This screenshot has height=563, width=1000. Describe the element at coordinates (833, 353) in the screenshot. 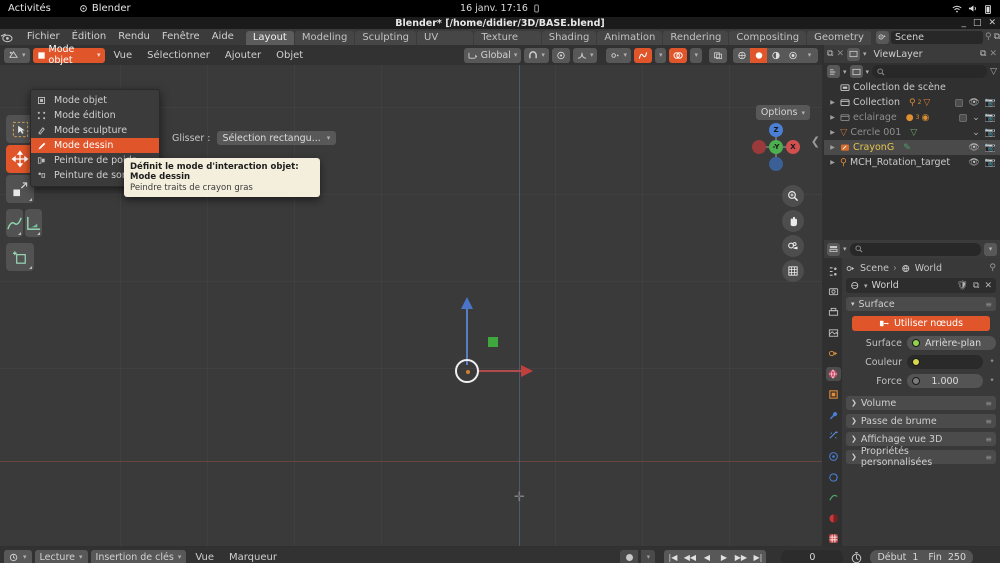

I see `scene-tab` at that location.